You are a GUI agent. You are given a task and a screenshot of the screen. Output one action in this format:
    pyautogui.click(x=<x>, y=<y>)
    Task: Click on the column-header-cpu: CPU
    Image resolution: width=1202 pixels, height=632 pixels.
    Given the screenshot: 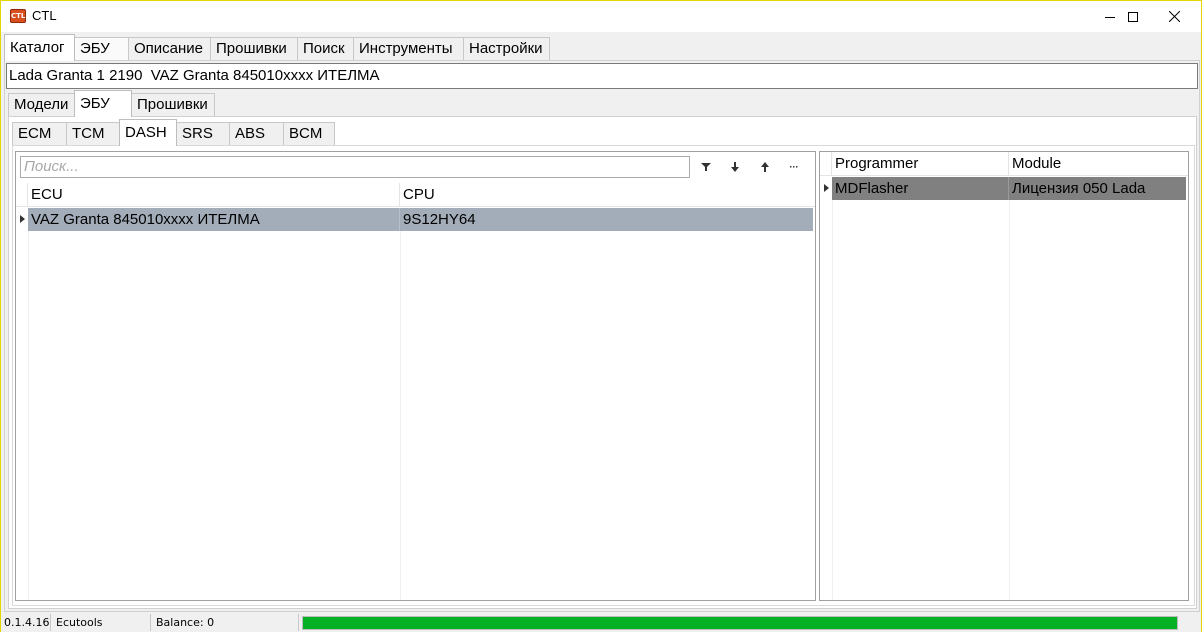 What is the action you would take?
    pyautogui.click(x=605, y=195)
    